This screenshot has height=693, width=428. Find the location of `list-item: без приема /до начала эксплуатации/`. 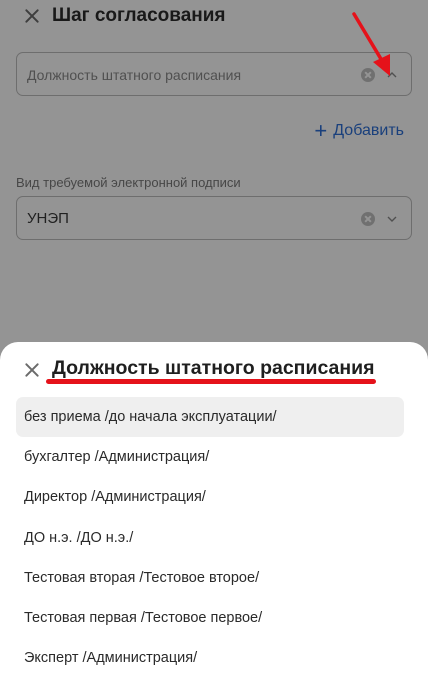

list-item: без приема /до начала эксплуатации/ is located at coordinates (210, 417).